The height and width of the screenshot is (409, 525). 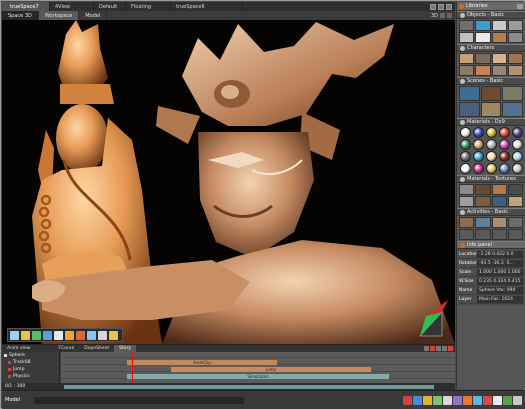 I want to click on undo-icon, so click(x=407, y=400).